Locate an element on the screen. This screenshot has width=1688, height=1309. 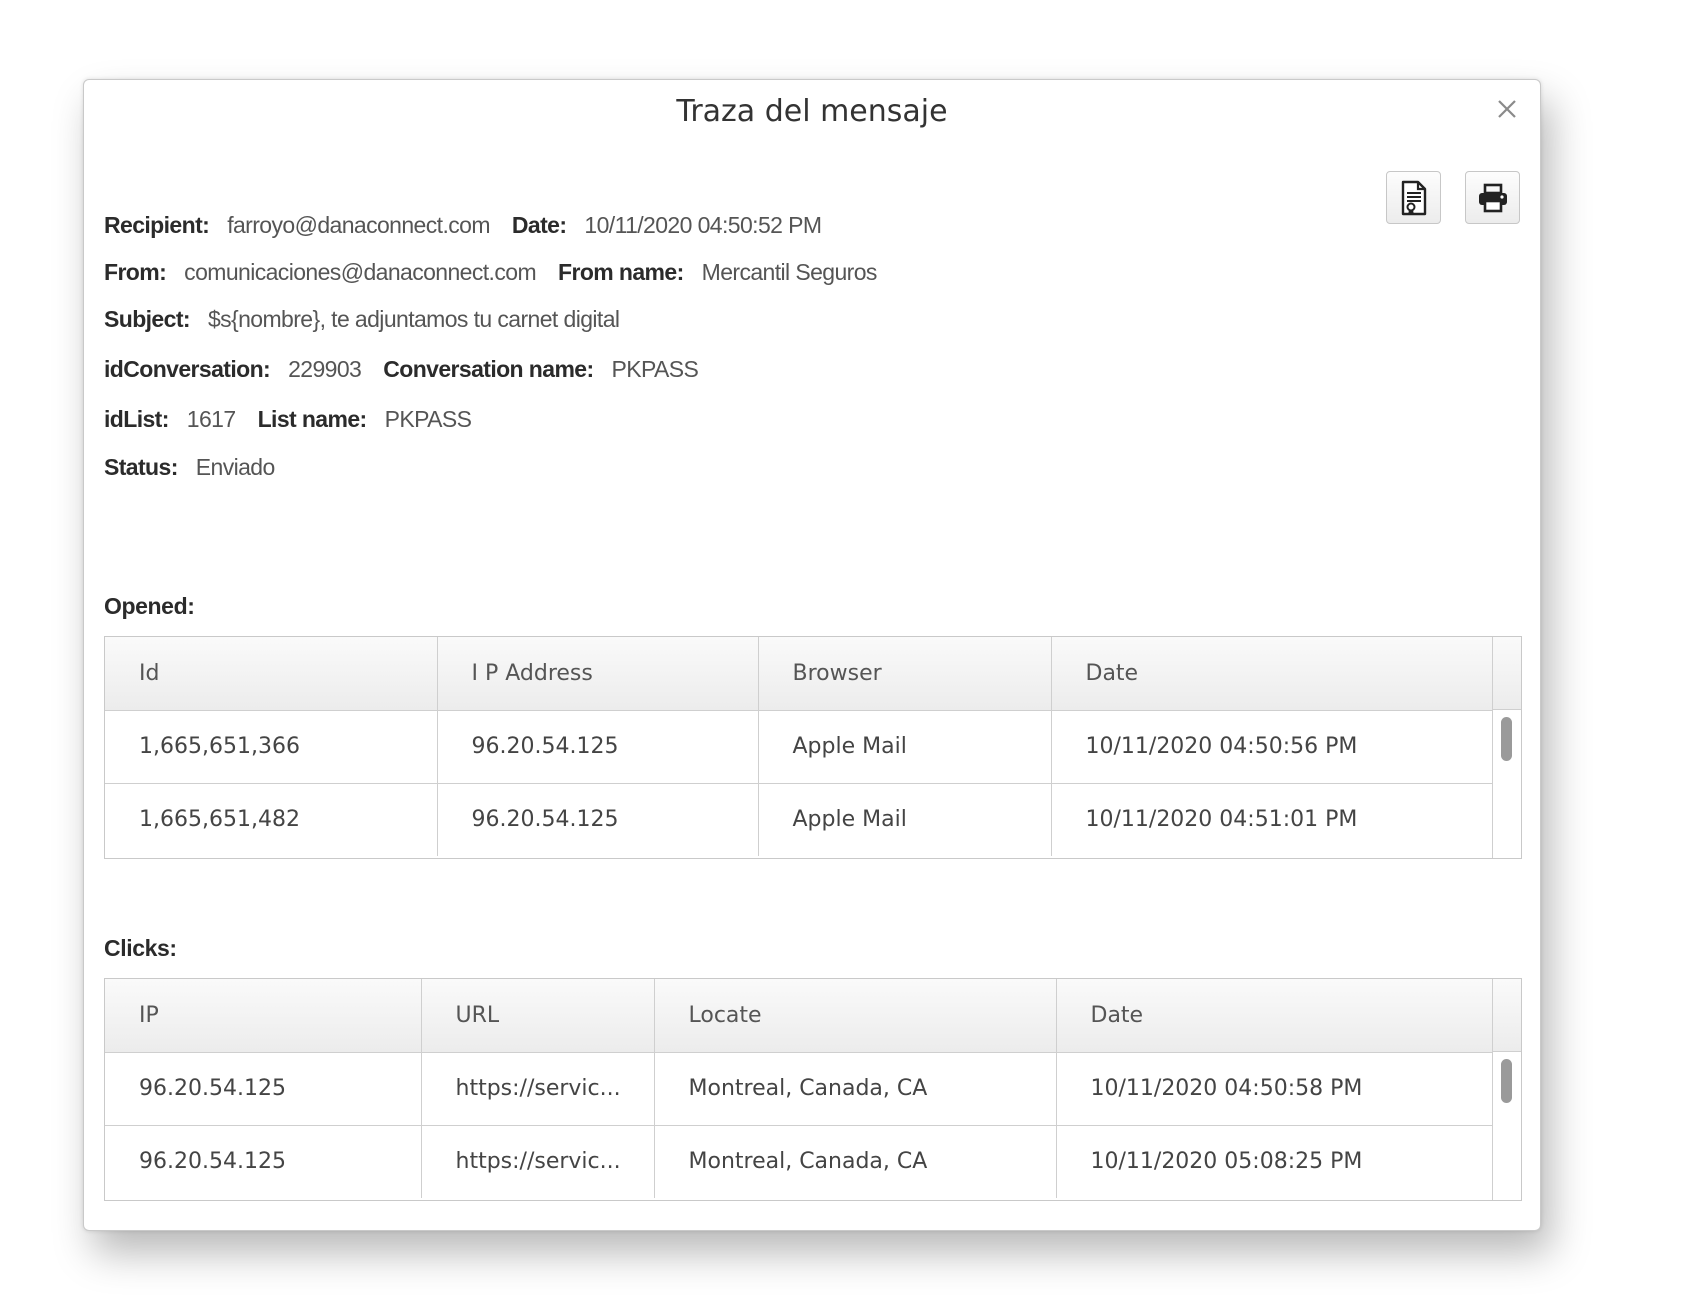
opened-header-row: Id I P Address Browser Date is located at coordinates (799, 674).